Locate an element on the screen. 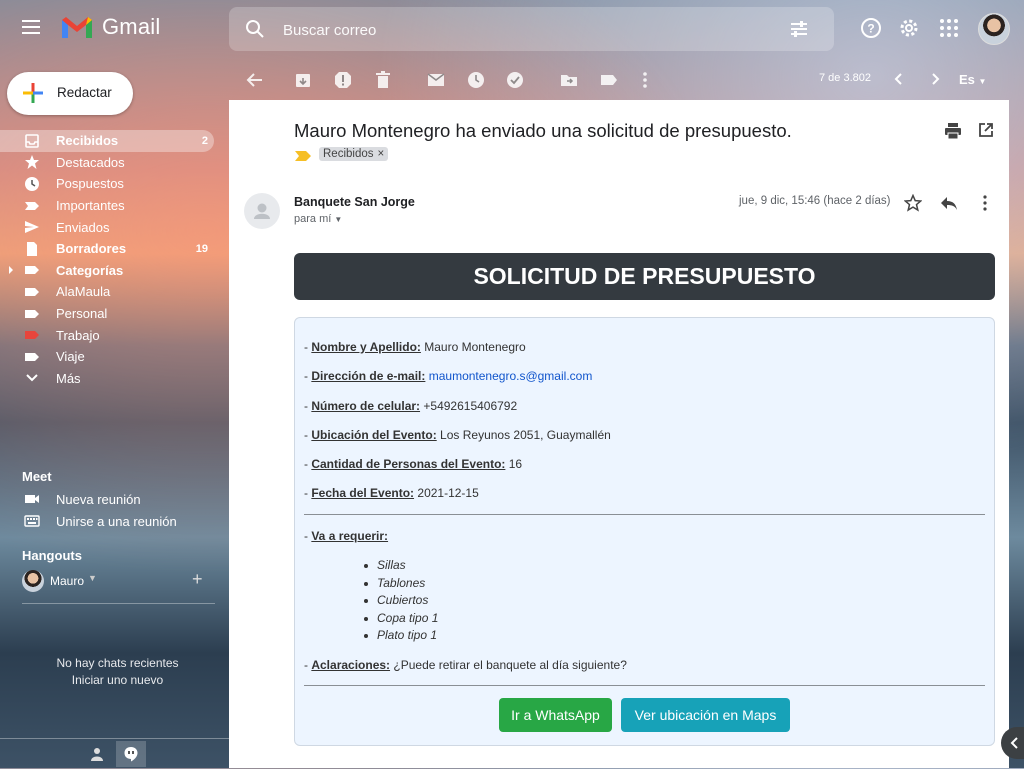  main-menu-button is located at coordinates (31, 29).